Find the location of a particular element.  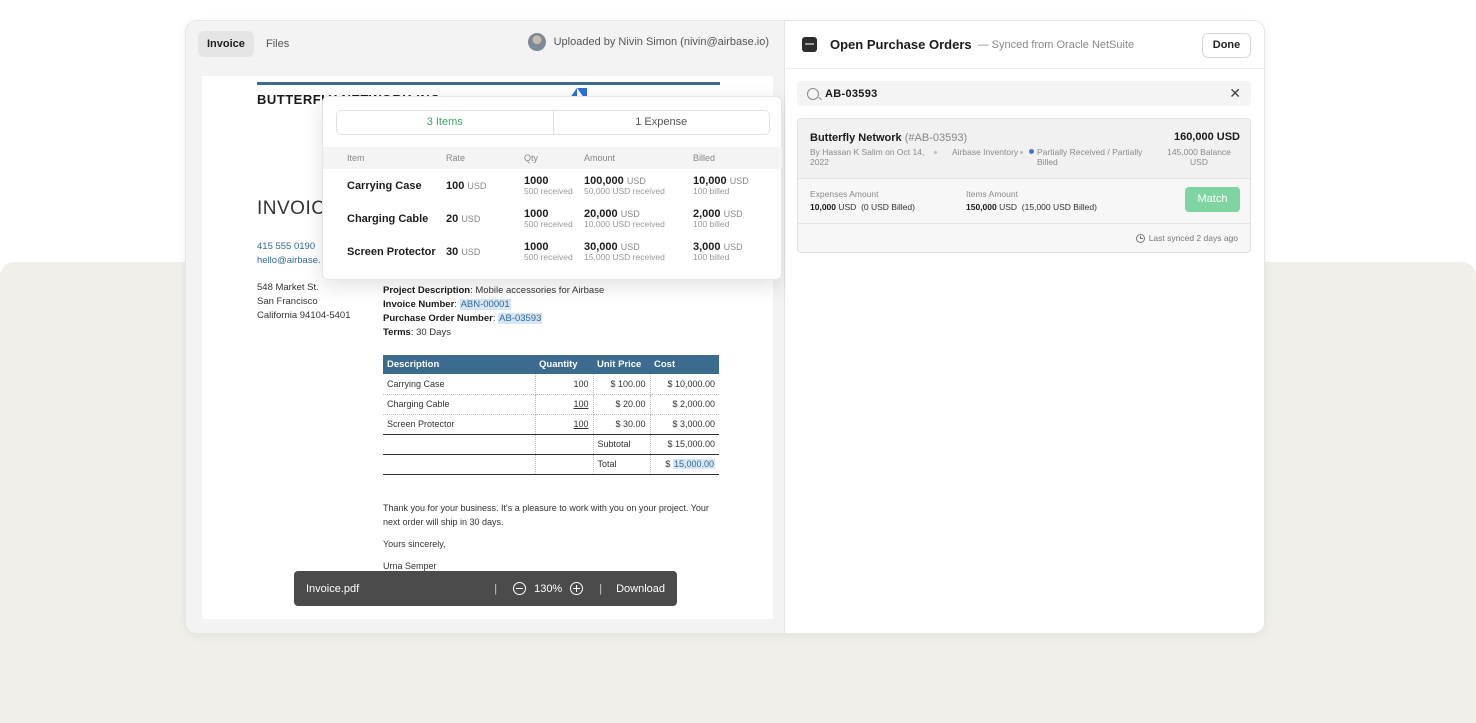

address-line: San Francisco is located at coordinates (287, 301).